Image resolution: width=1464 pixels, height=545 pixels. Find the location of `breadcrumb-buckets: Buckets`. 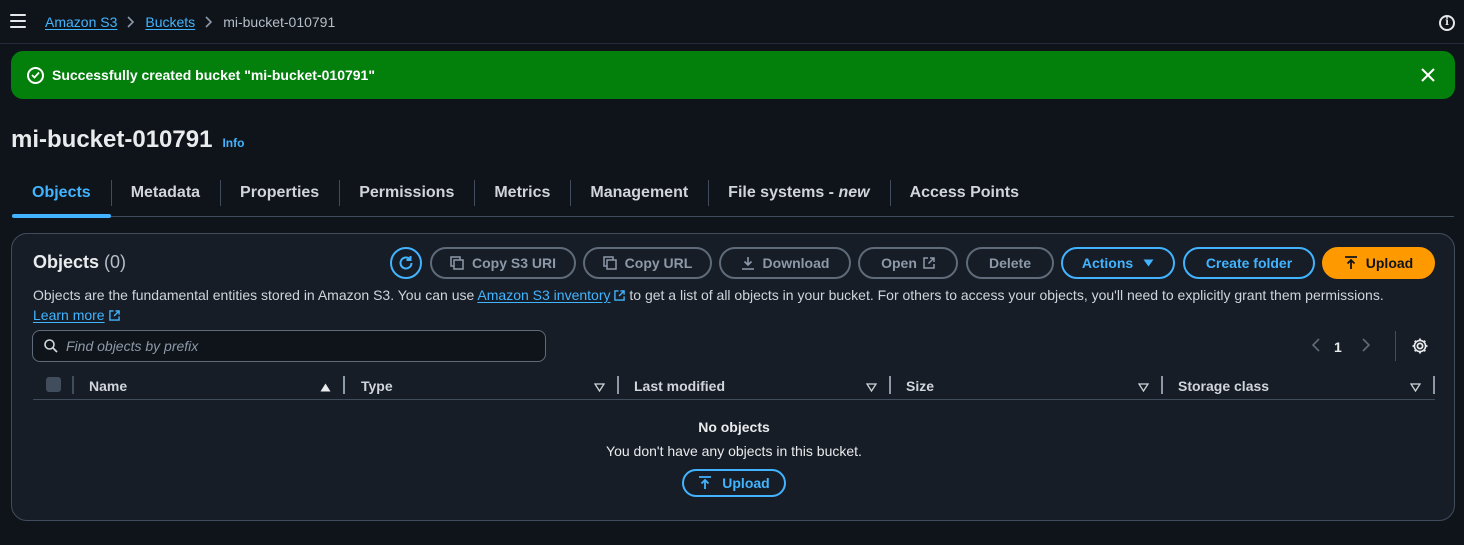

breadcrumb-buckets: Buckets is located at coordinates (170, 22).